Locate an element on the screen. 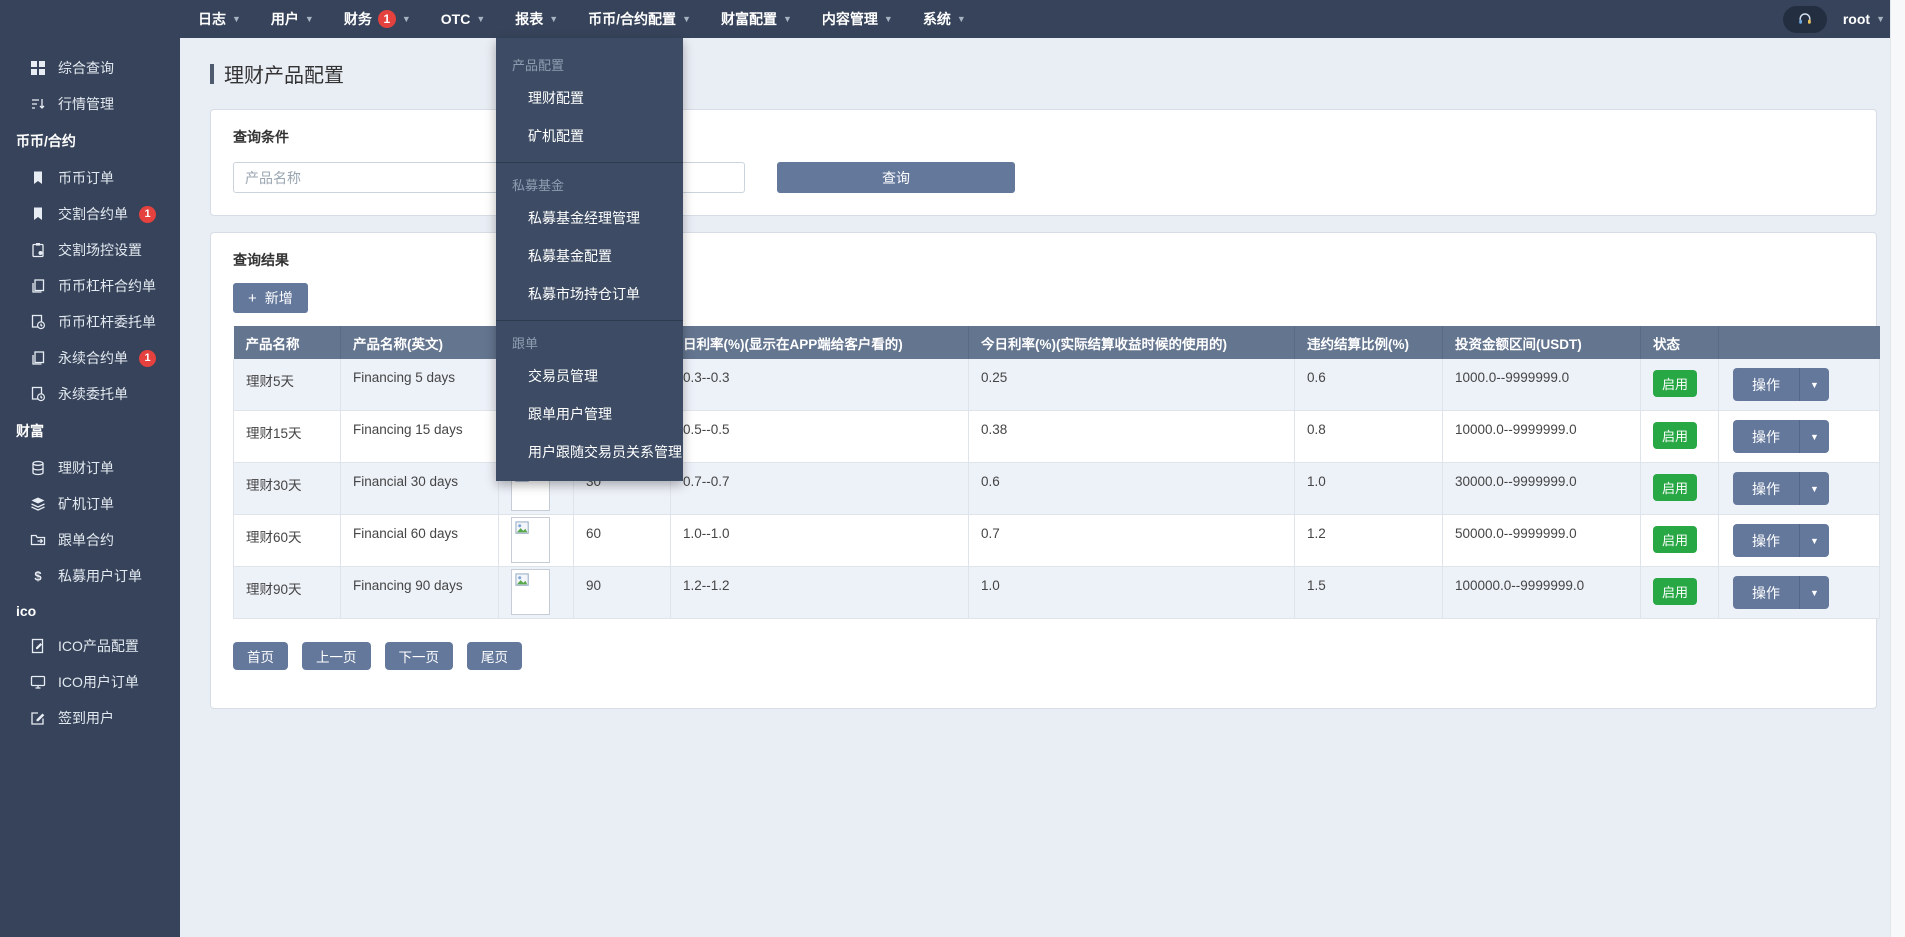  sidebar-item: 矿机订单 is located at coordinates (90, 504).